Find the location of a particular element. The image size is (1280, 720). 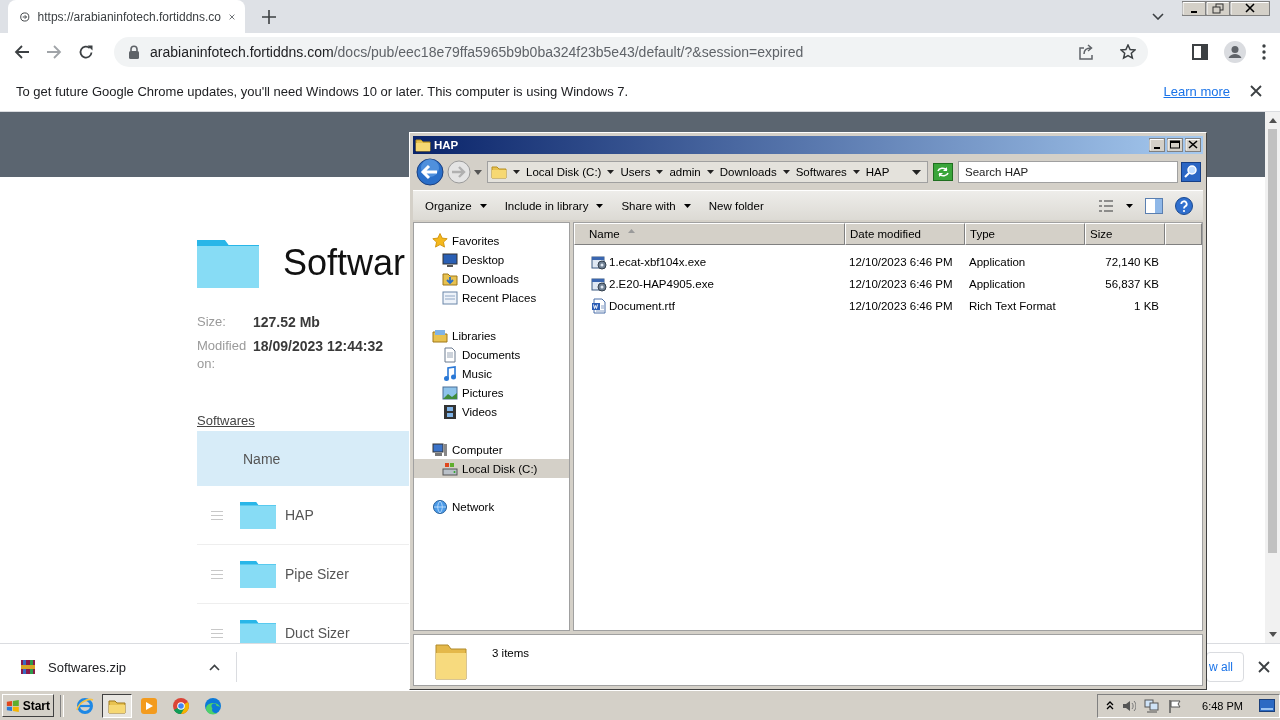

dropdown-caret-icon is located at coordinates (916, 172).